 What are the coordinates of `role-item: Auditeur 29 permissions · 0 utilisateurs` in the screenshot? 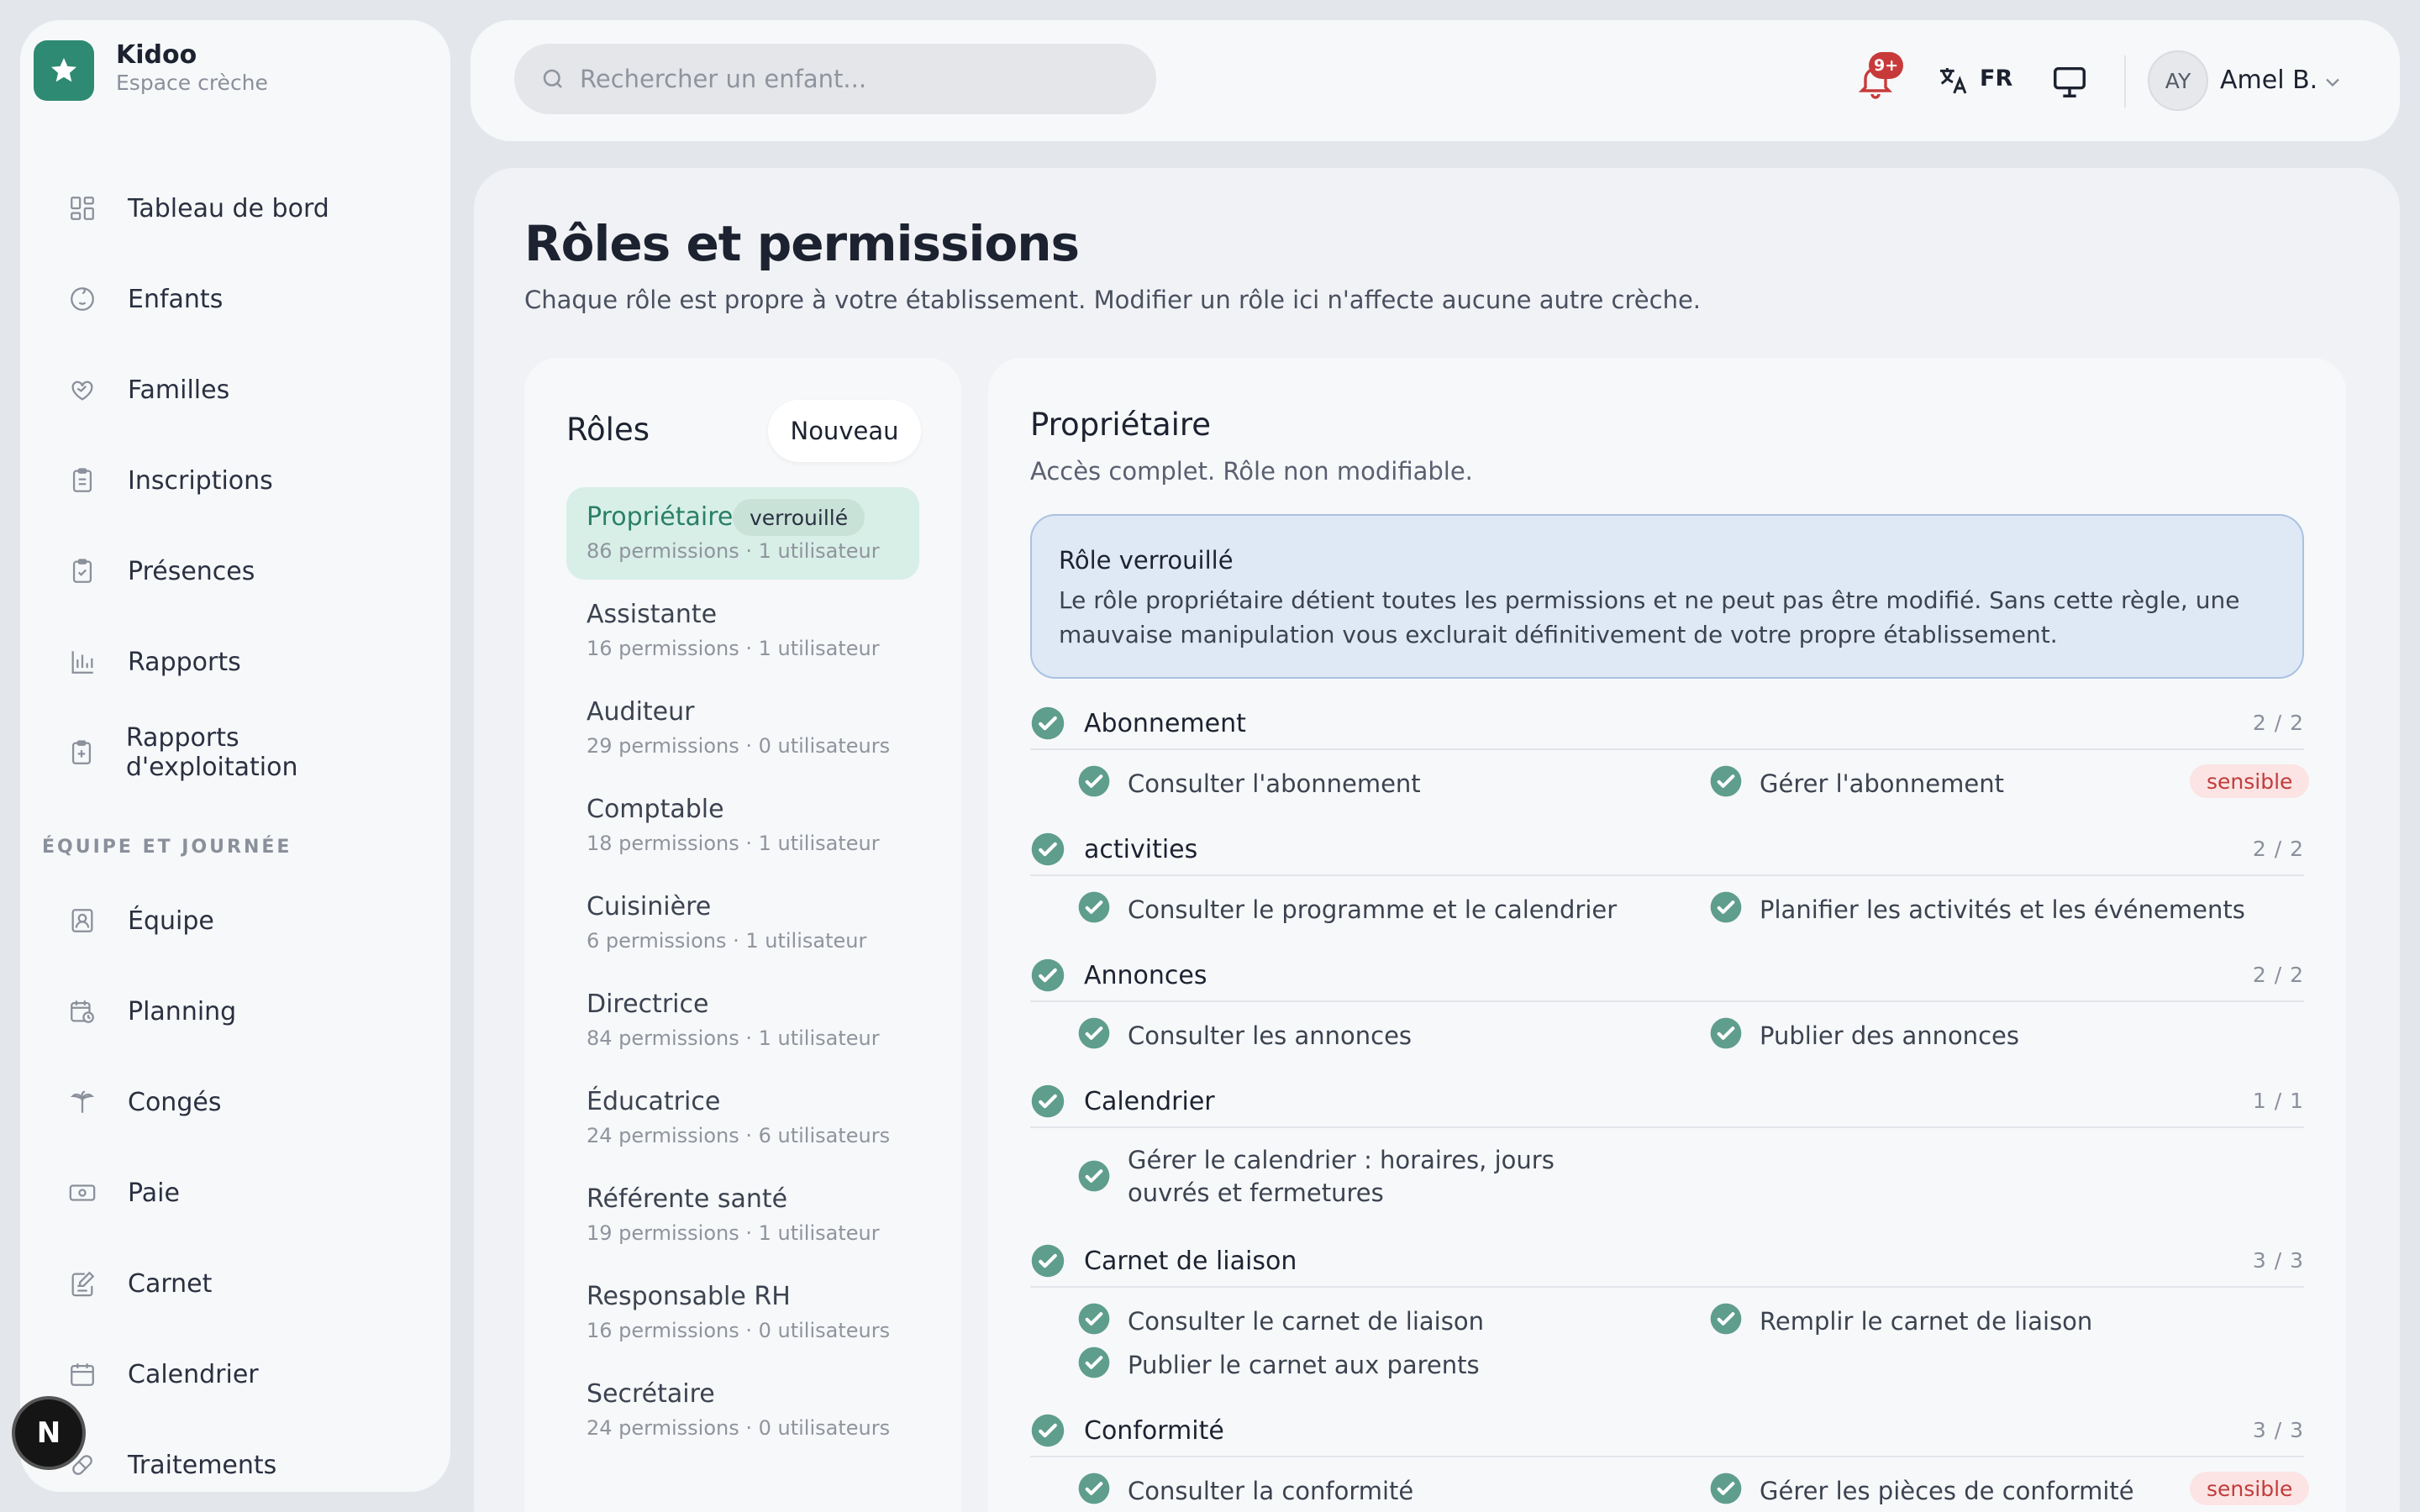 It's located at (742, 728).